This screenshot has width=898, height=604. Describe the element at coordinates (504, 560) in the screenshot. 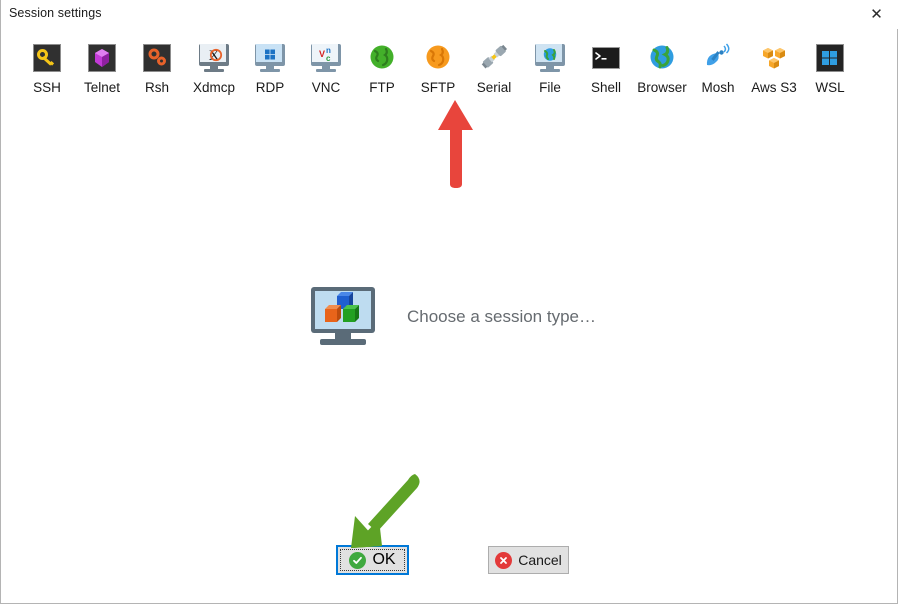

I see `close-circle-icon` at that location.